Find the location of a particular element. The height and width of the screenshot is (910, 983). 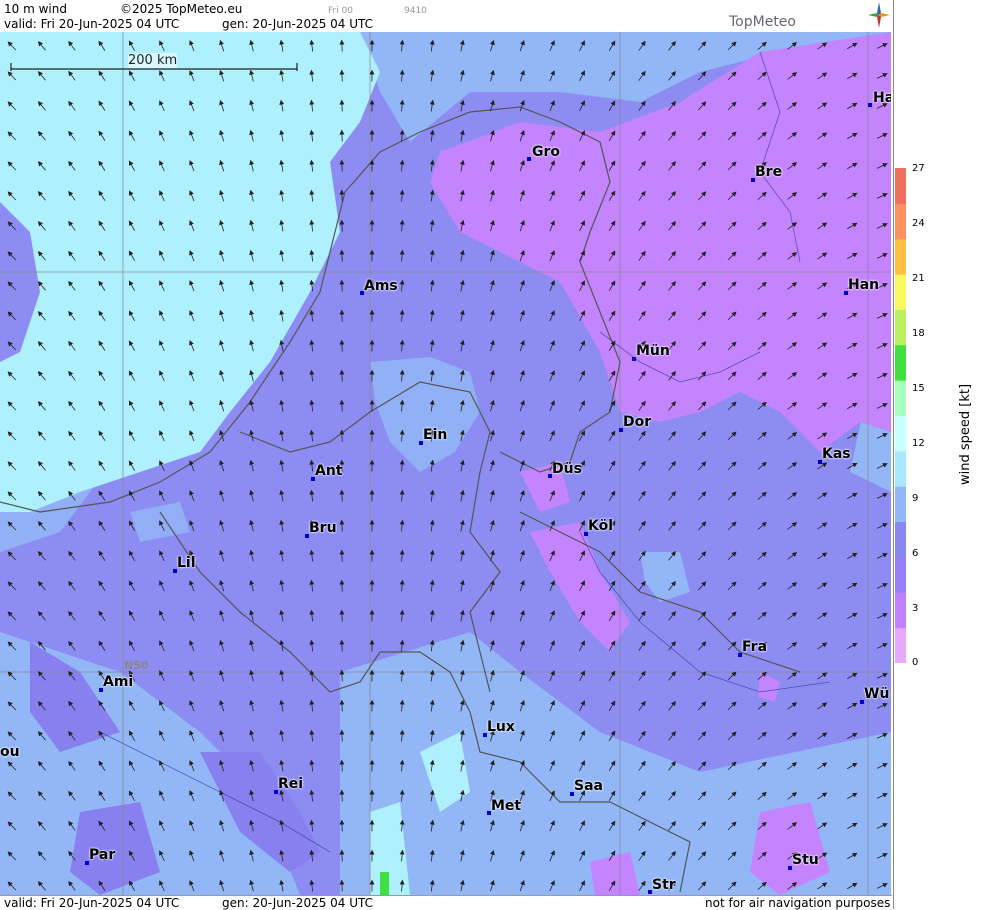

city-label: Saa is located at coordinates (588, 786).